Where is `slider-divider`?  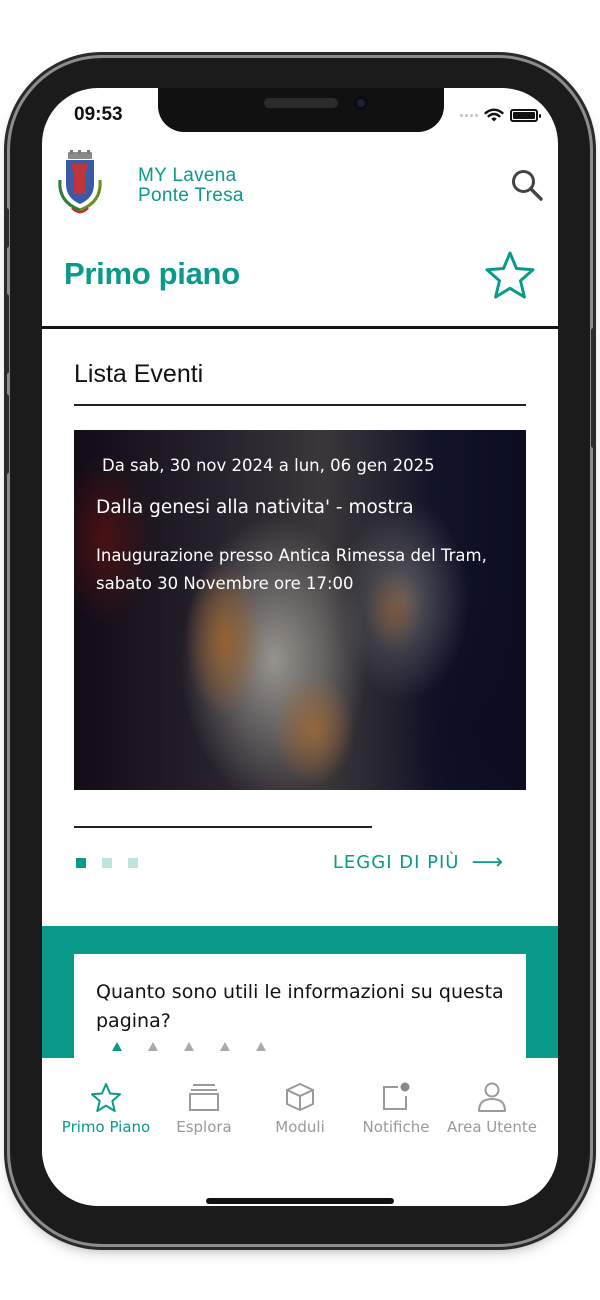 slider-divider is located at coordinates (223, 827).